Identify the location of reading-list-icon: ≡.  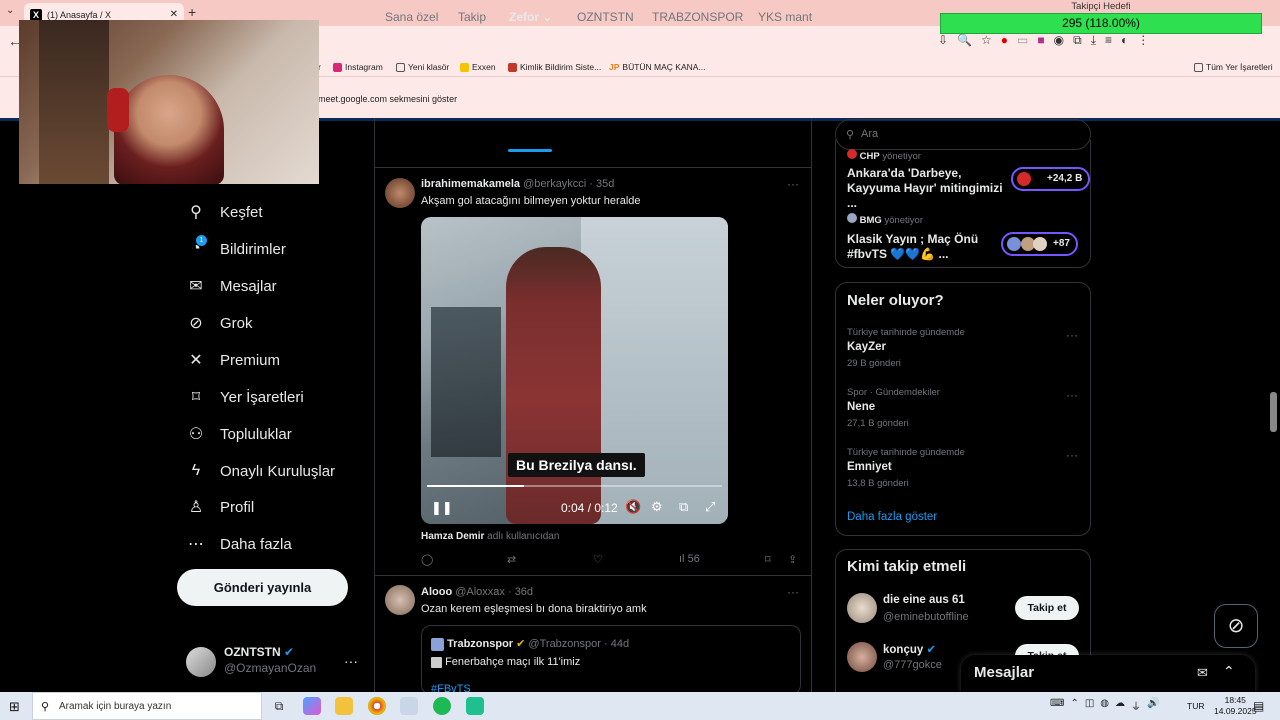
(1108, 40).